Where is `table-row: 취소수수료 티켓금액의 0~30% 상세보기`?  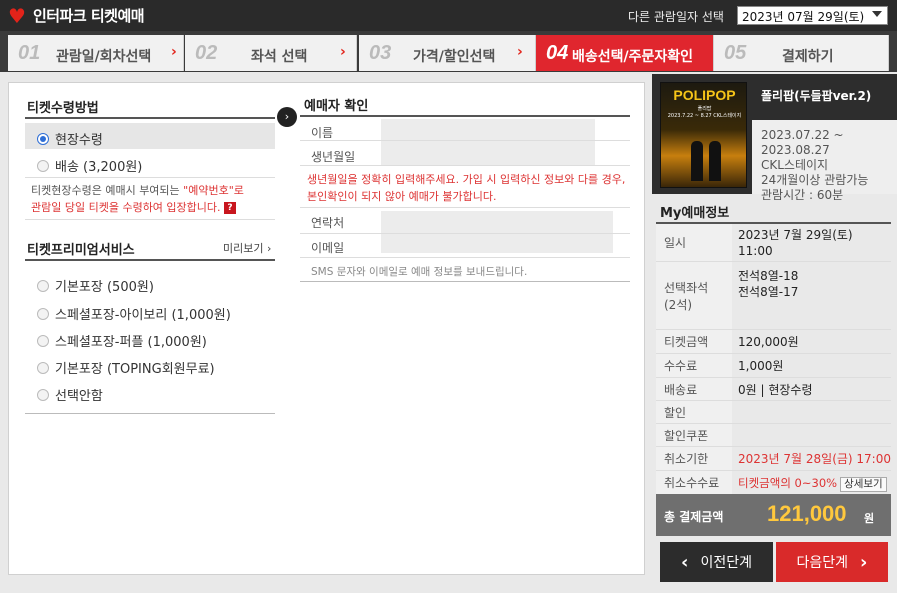 table-row: 취소수수료 티켓금액의 0~30% 상세보기 is located at coordinates (773, 483).